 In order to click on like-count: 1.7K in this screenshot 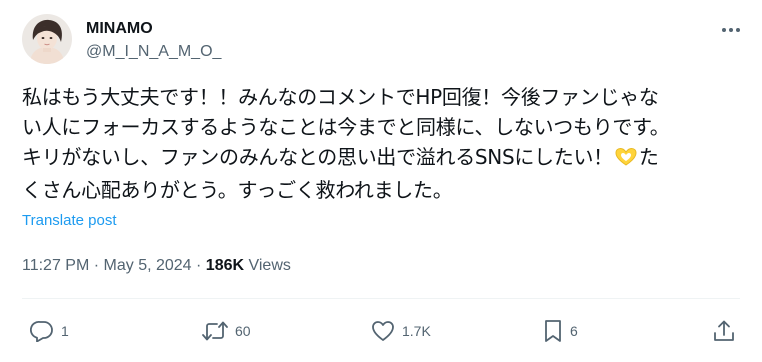, I will do `click(416, 331)`.